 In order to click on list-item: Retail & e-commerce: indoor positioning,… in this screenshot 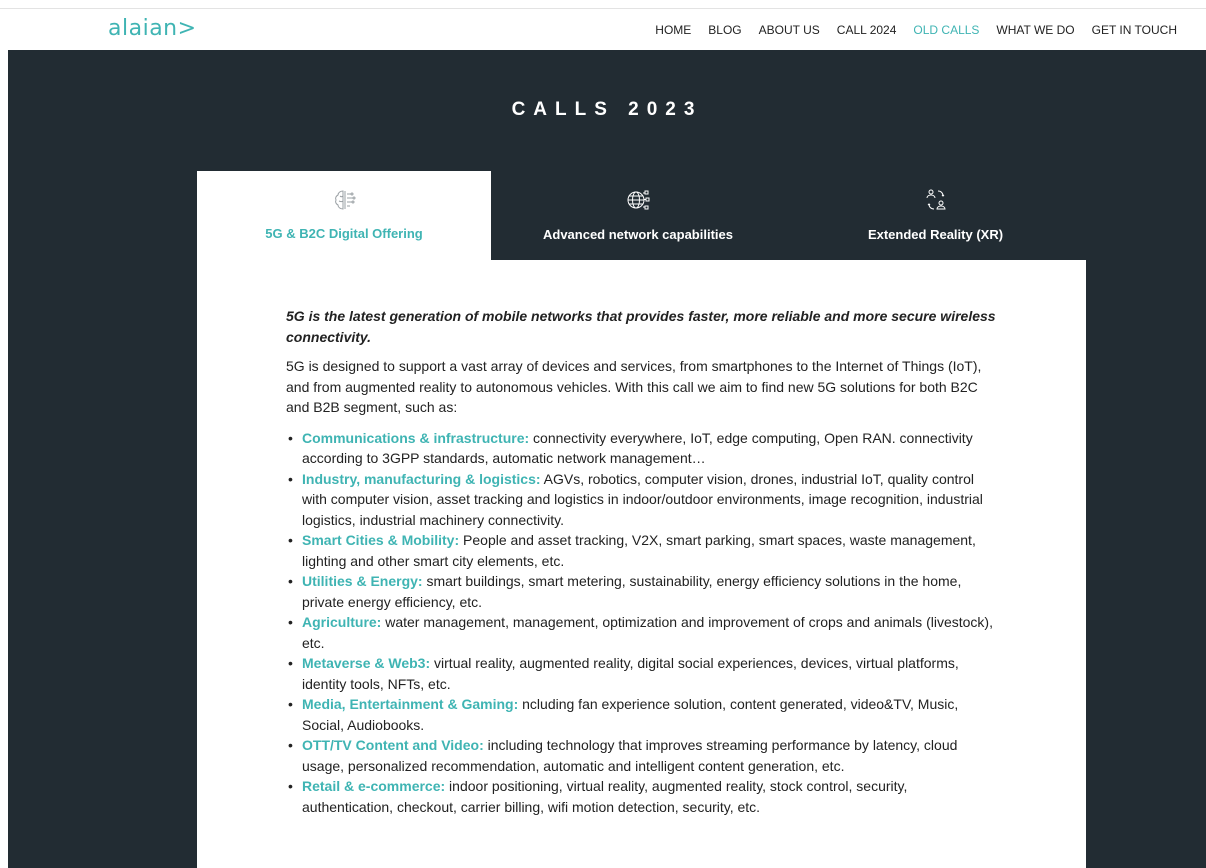, I will do `click(645, 796)`.